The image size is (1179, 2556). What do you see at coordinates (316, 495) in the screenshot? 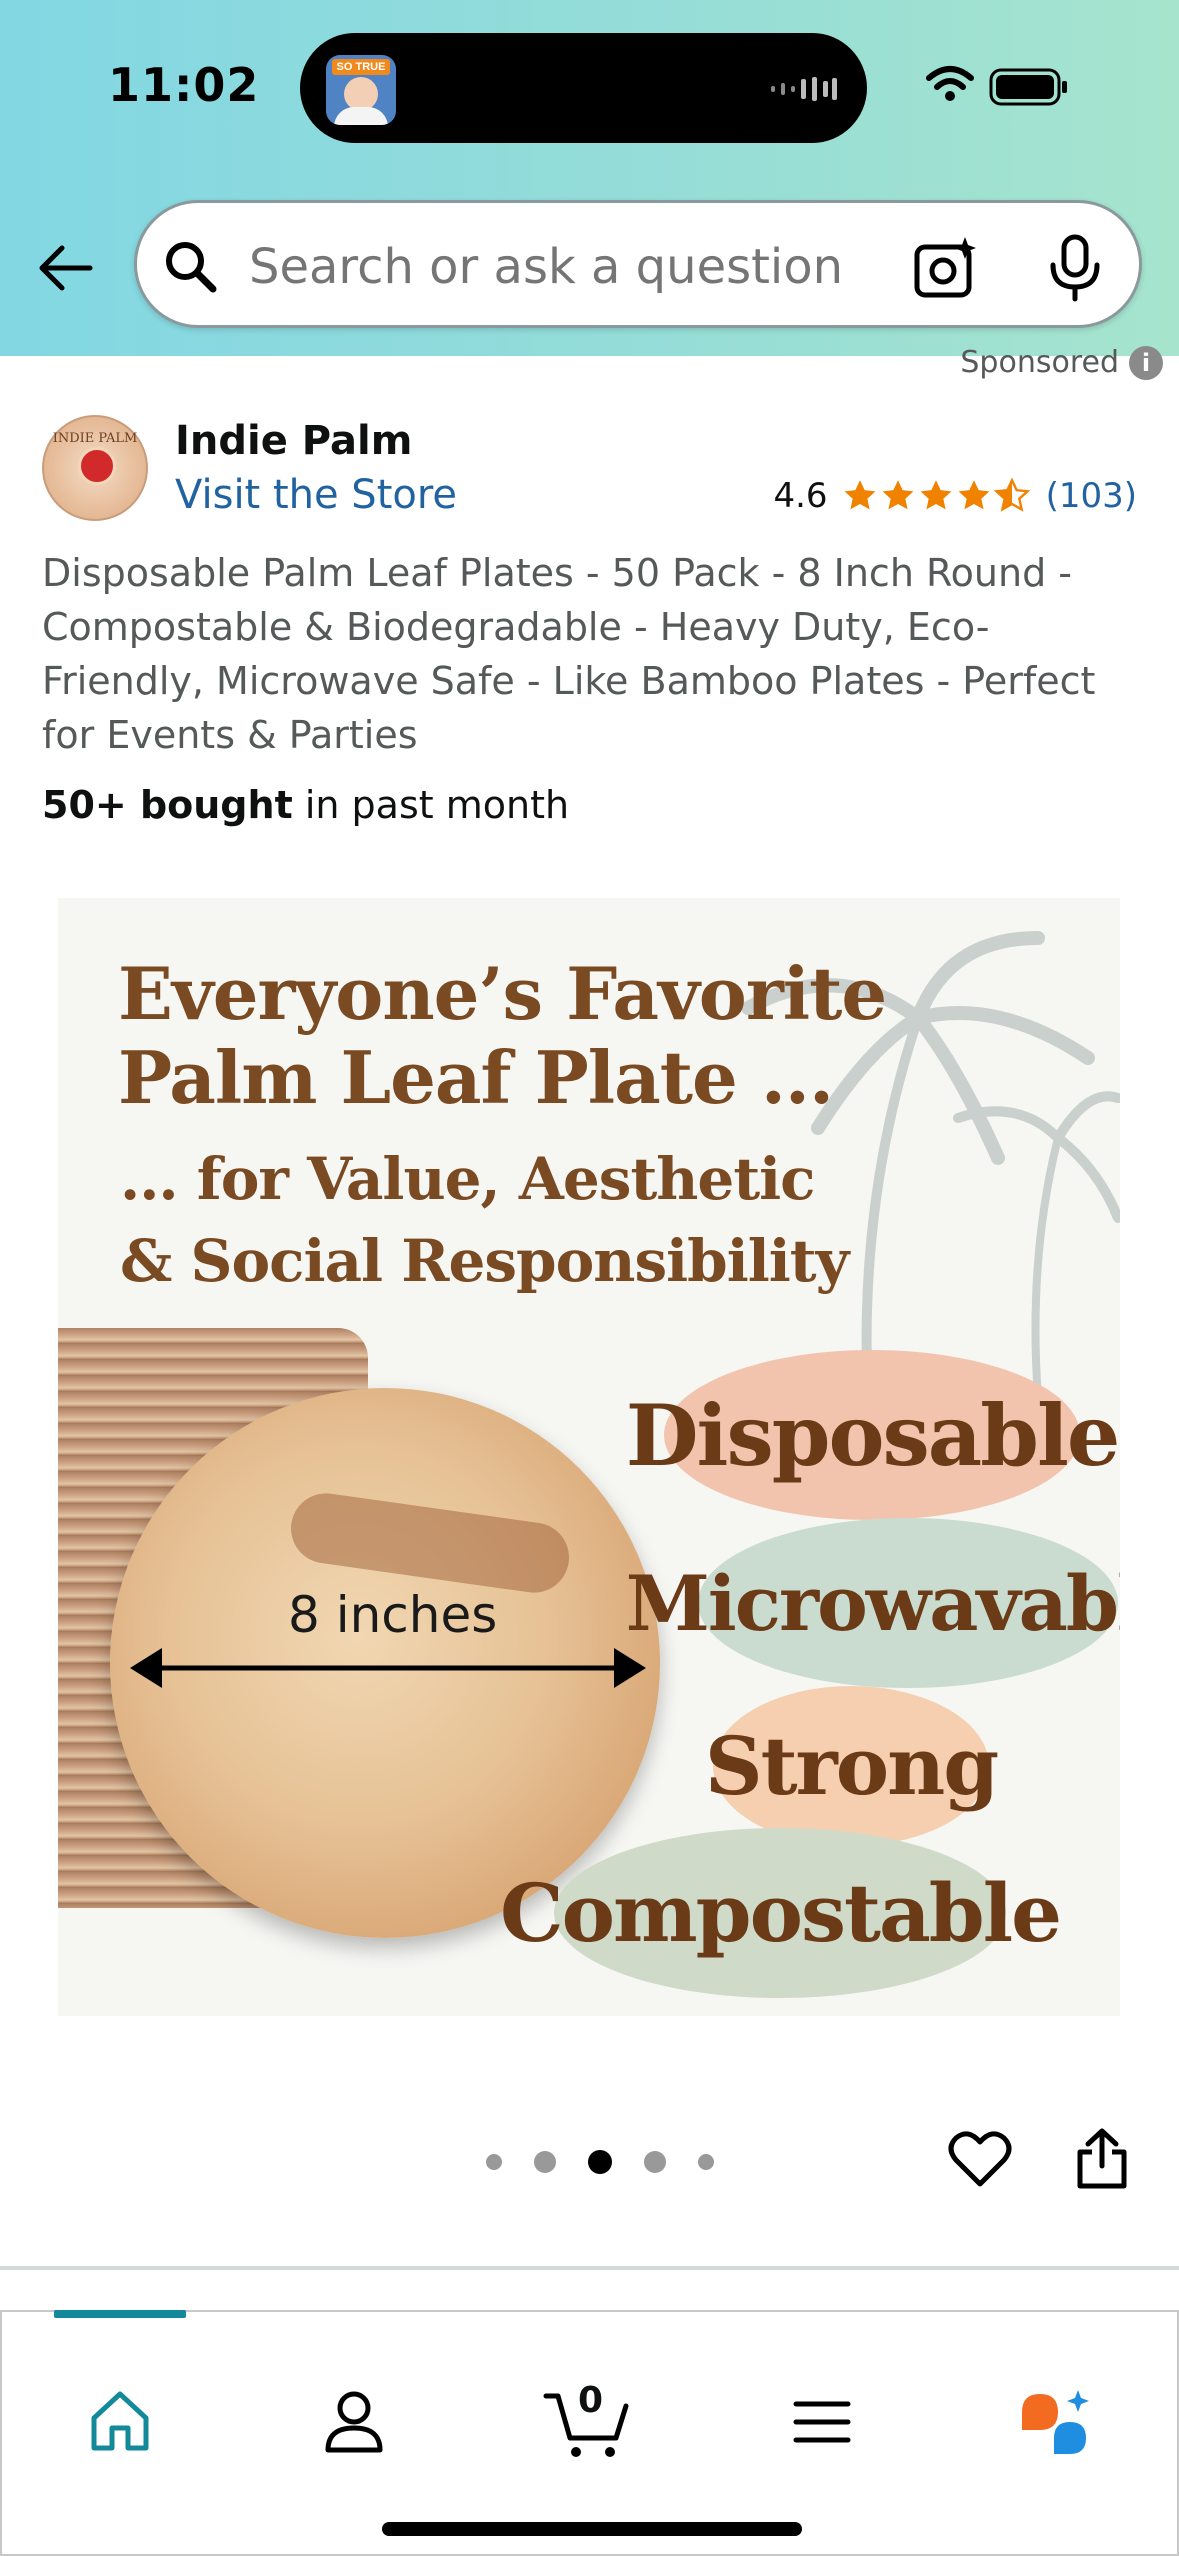
I see `visit-store-link: Visit the Store` at bounding box center [316, 495].